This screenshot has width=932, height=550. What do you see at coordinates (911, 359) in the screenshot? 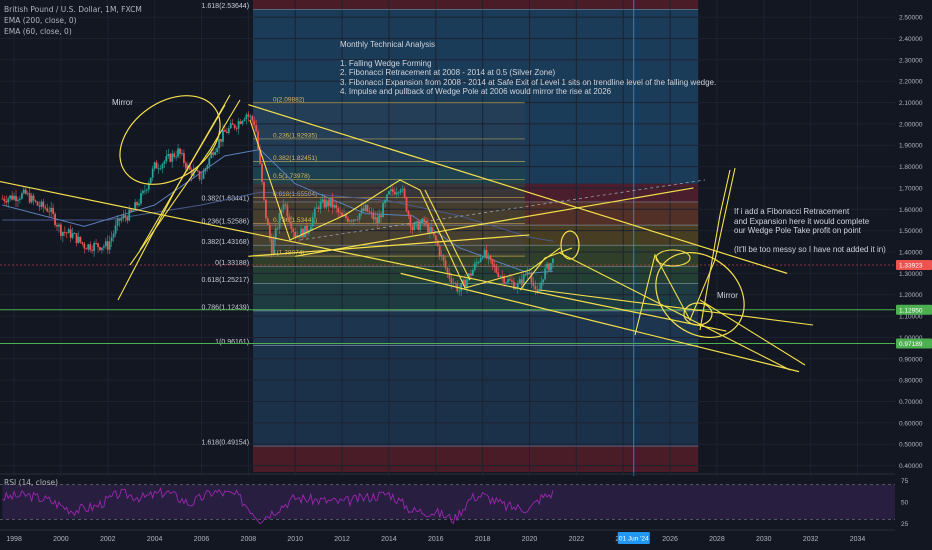
I see `price-tick-label: 0.90000` at bounding box center [911, 359].